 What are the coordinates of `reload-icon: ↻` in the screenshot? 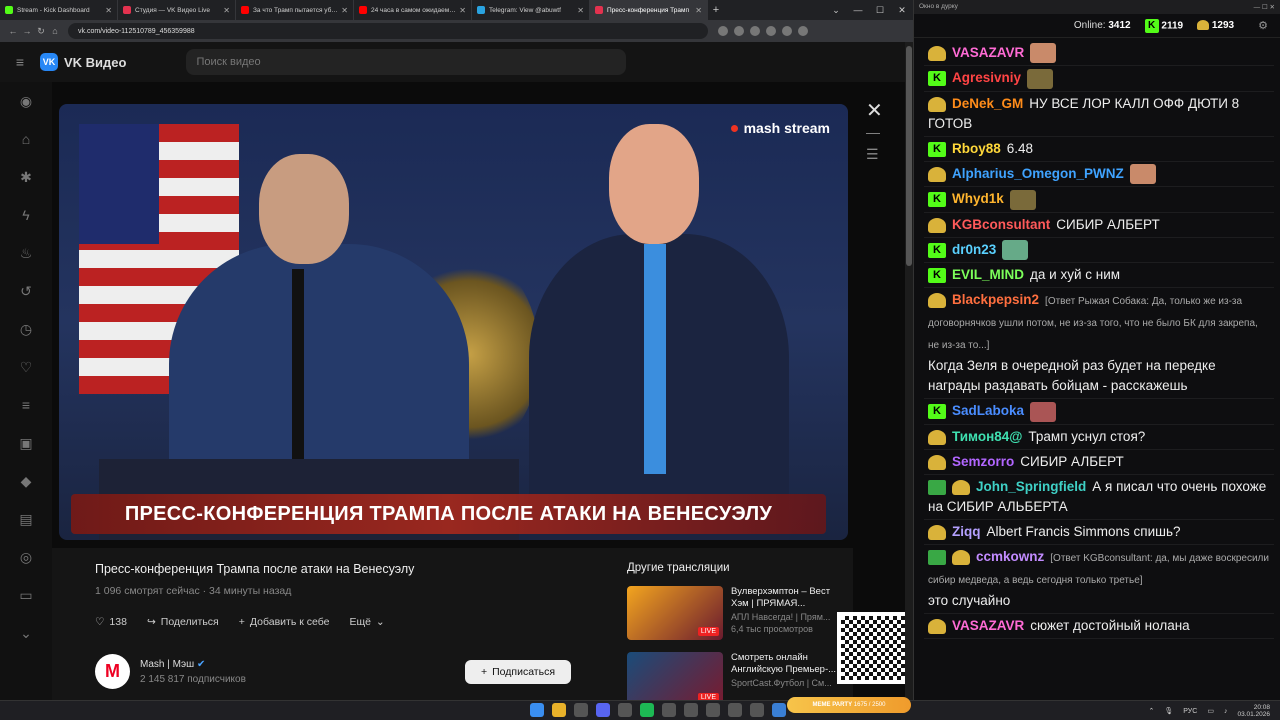 It's located at (41, 31).